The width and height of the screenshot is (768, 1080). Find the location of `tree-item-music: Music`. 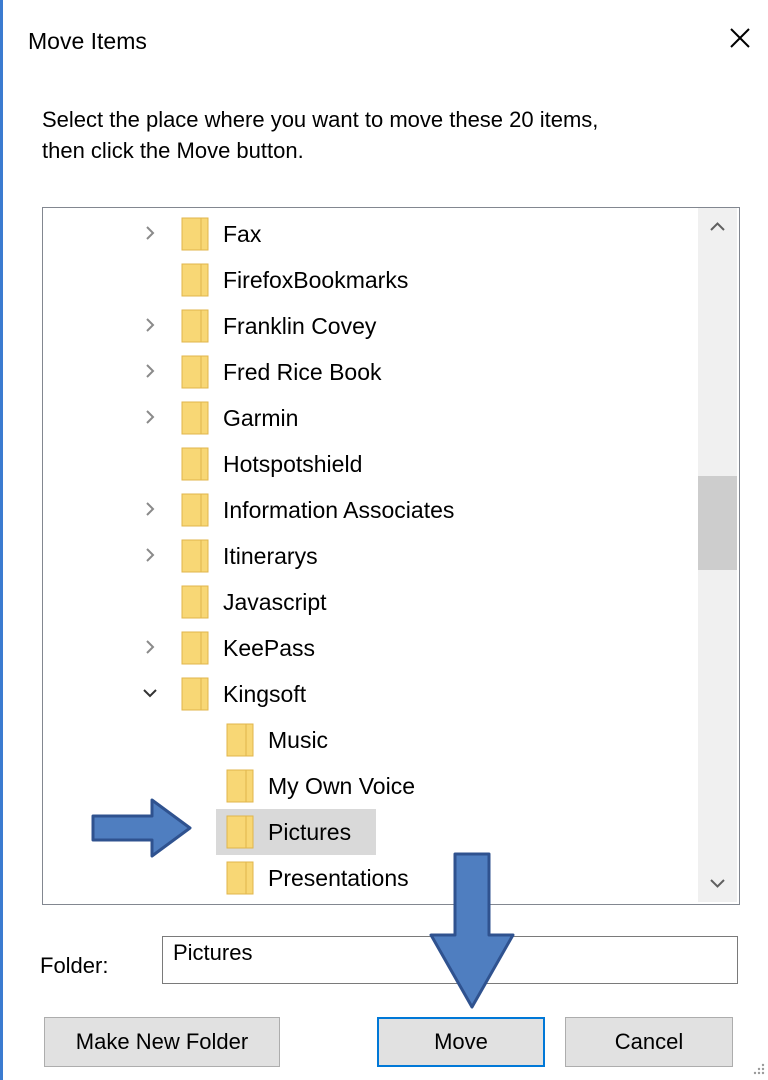

tree-item-music: Music is located at coordinates (370, 740).